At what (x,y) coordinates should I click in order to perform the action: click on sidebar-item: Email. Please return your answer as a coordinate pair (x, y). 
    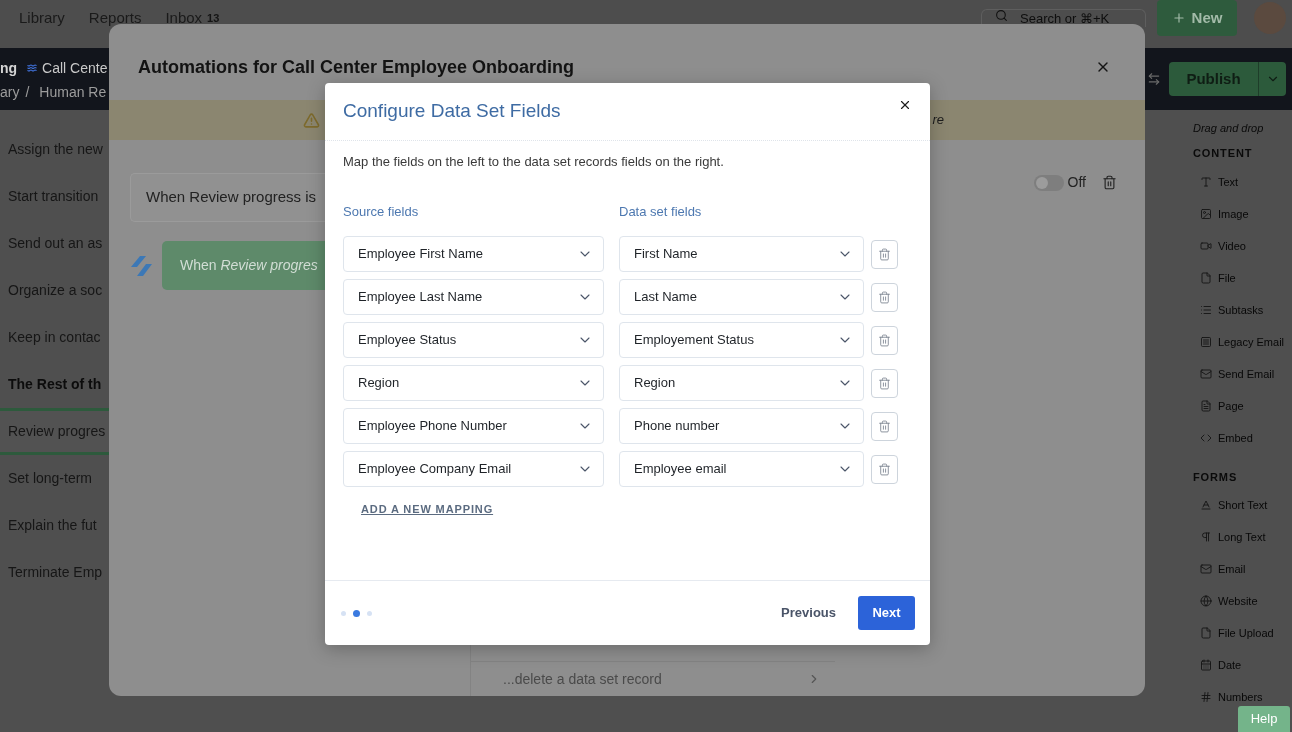
    Looking at the image, I should click on (1242, 569).